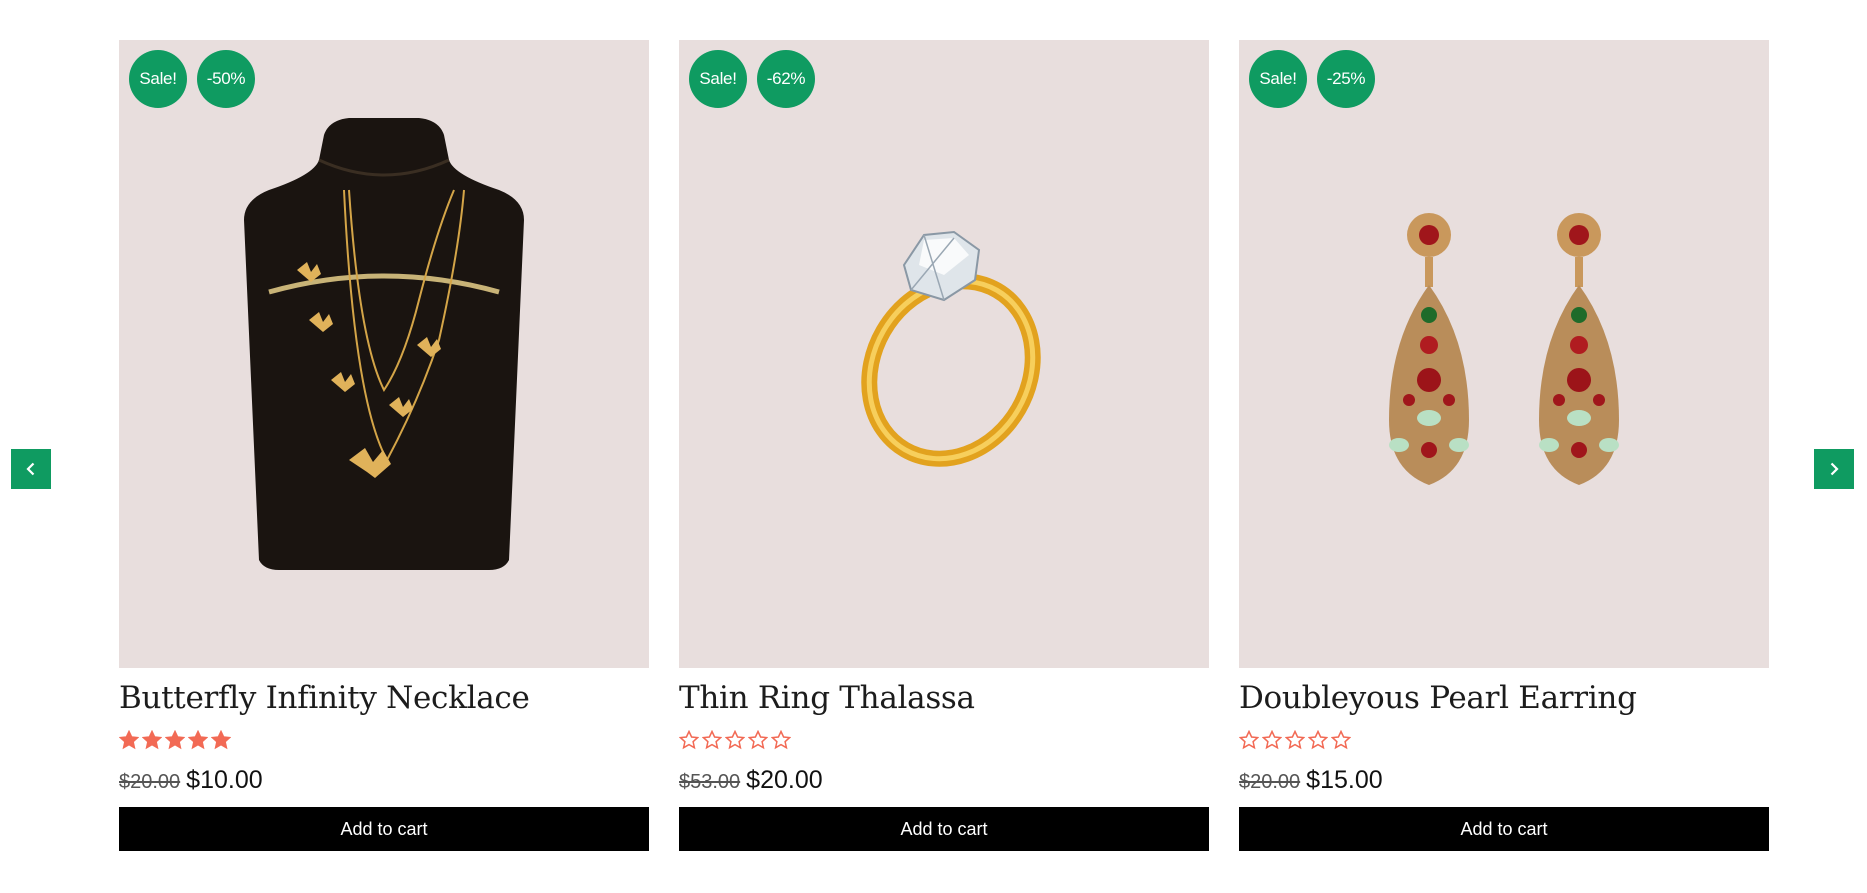  What do you see at coordinates (784, 780) in the screenshot?
I see `sale-price: $20.00` at bounding box center [784, 780].